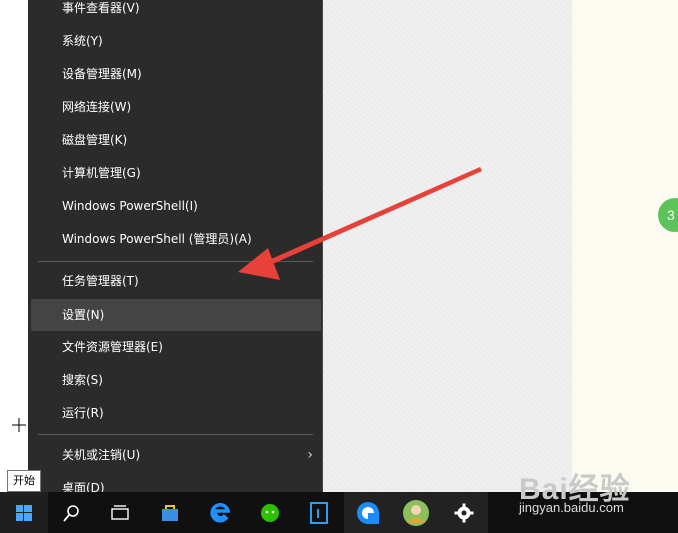 This screenshot has height=533, width=678. Describe the element at coordinates (82, 41) in the screenshot. I see `menu-item-label: 系统(Y)` at that location.